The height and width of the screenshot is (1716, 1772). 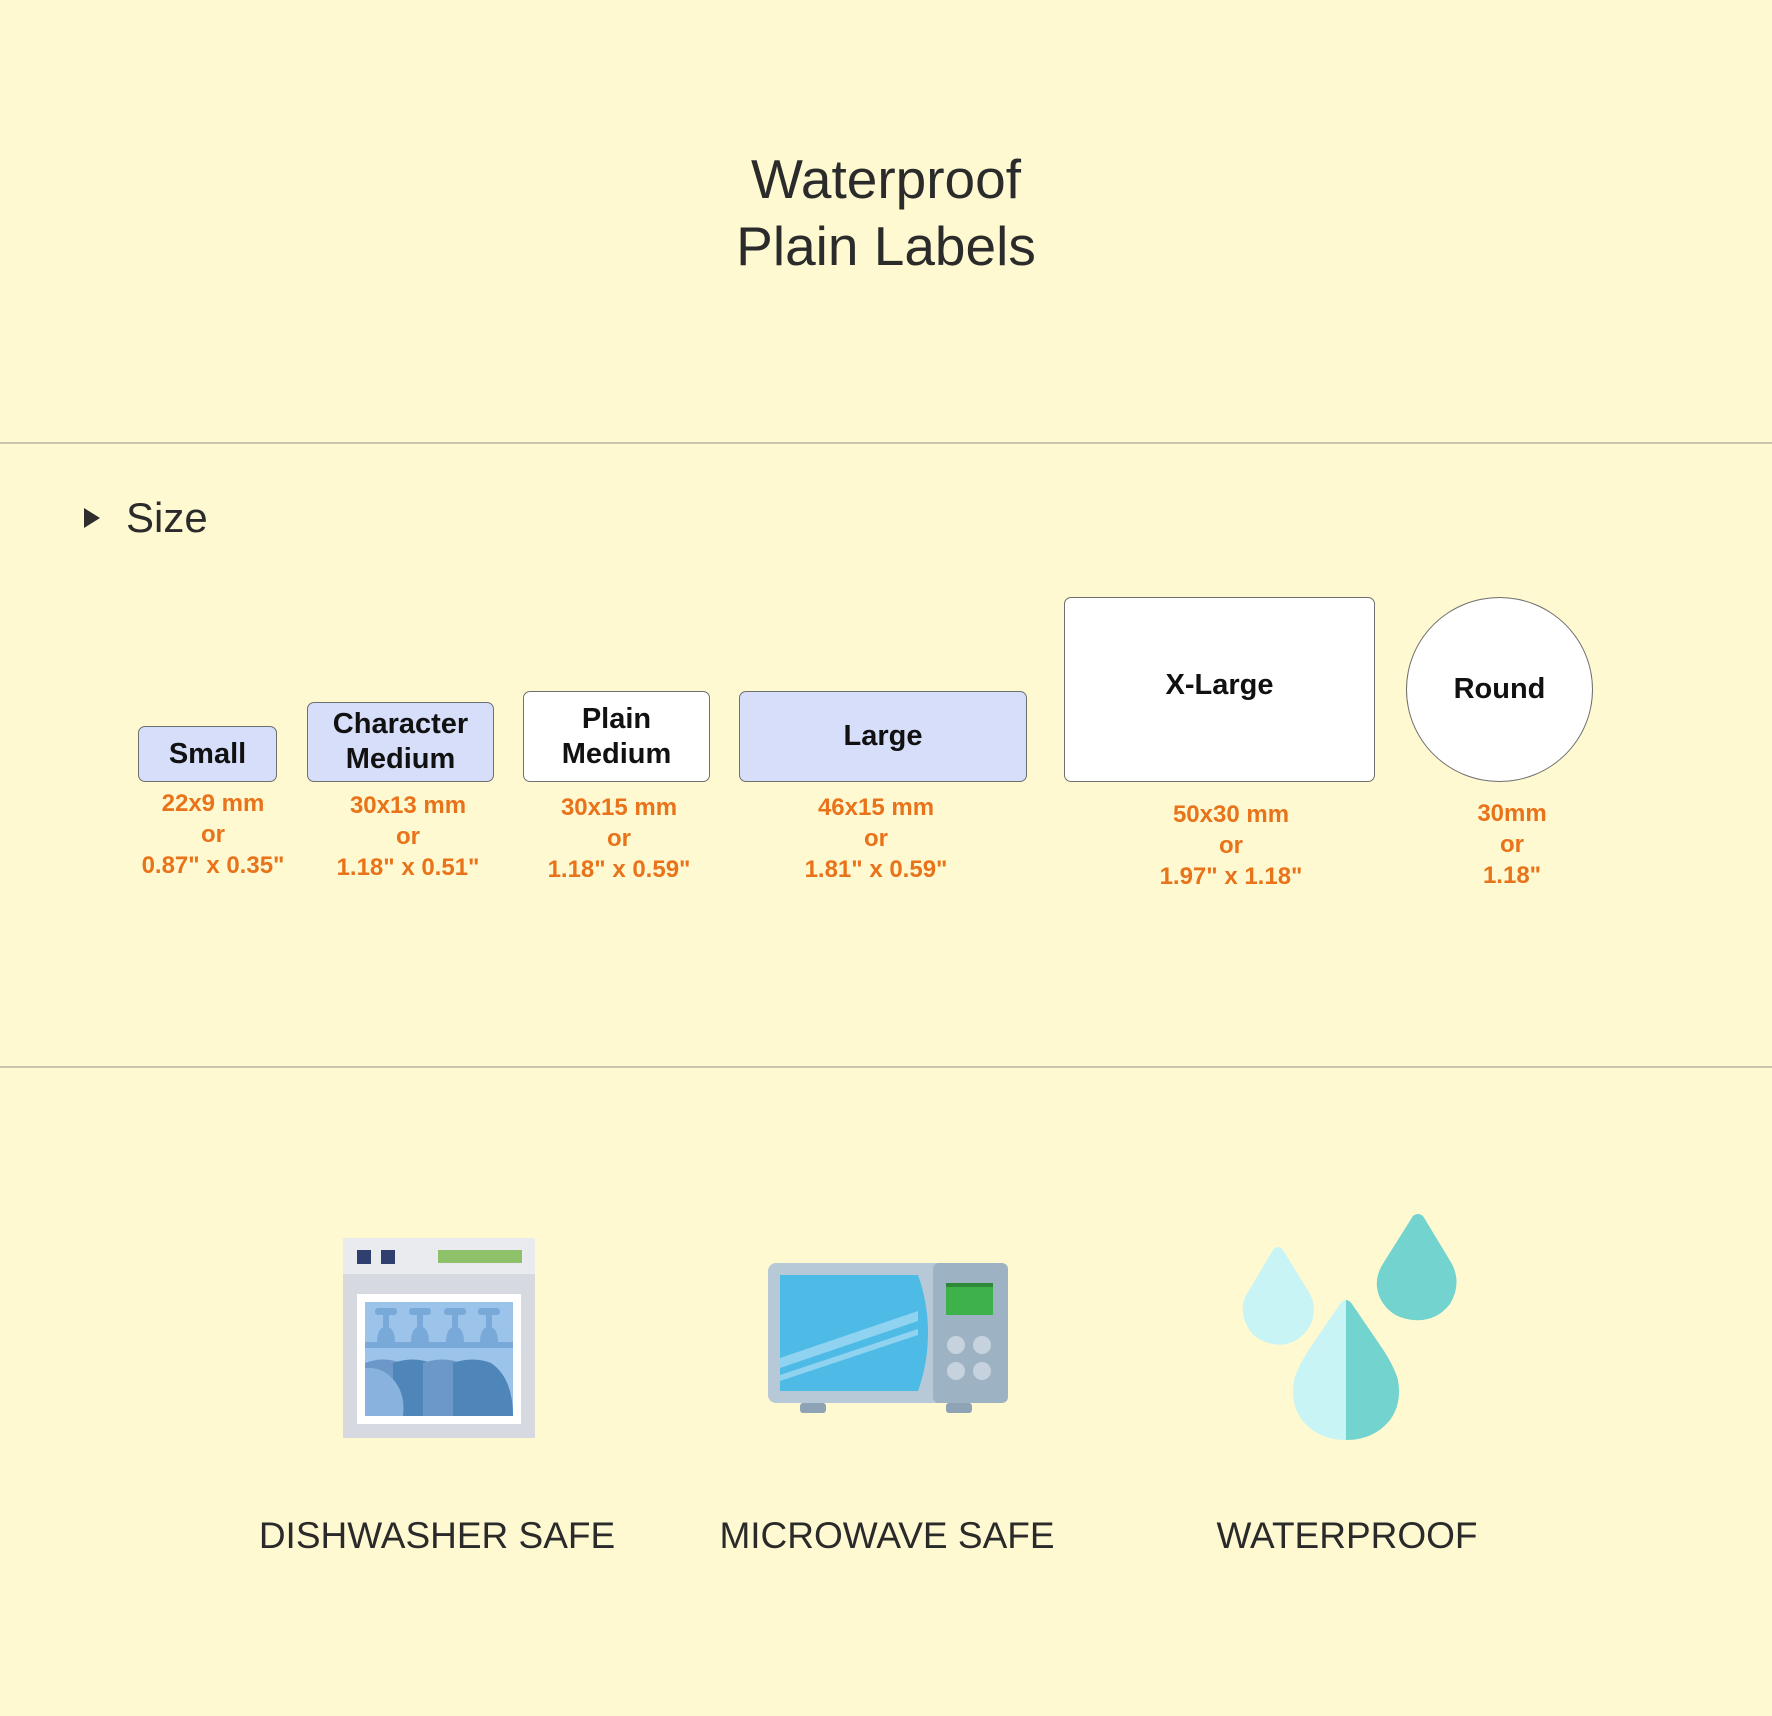 I want to click on dims-character-medium-metric: 30x13 mm, so click(x=408, y=805).